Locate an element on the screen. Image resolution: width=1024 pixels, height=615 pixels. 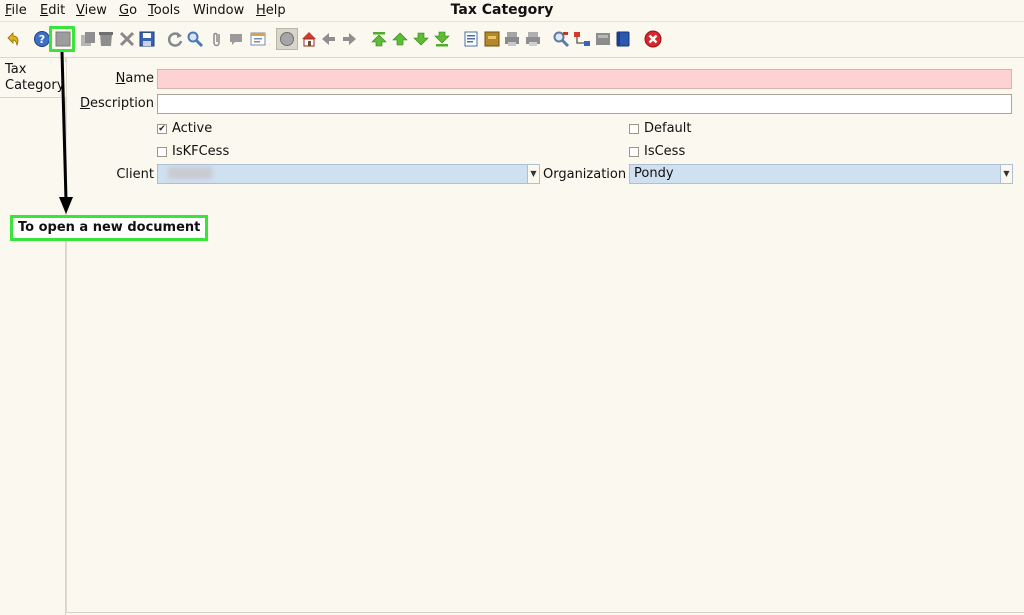
archive-icon is located at coordinates (492, 39).